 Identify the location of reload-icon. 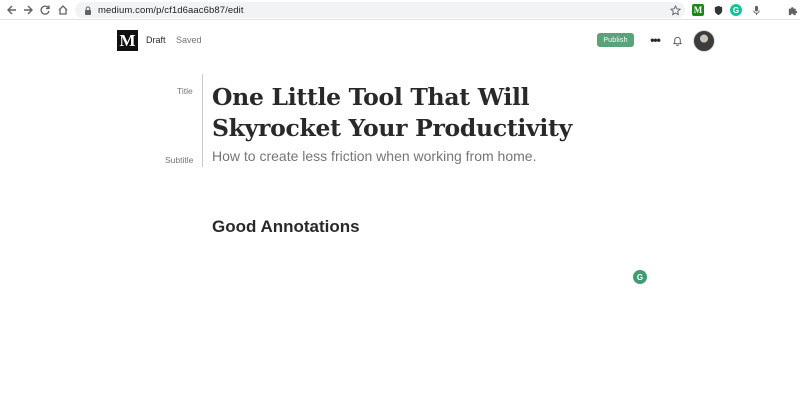
(45, 10).